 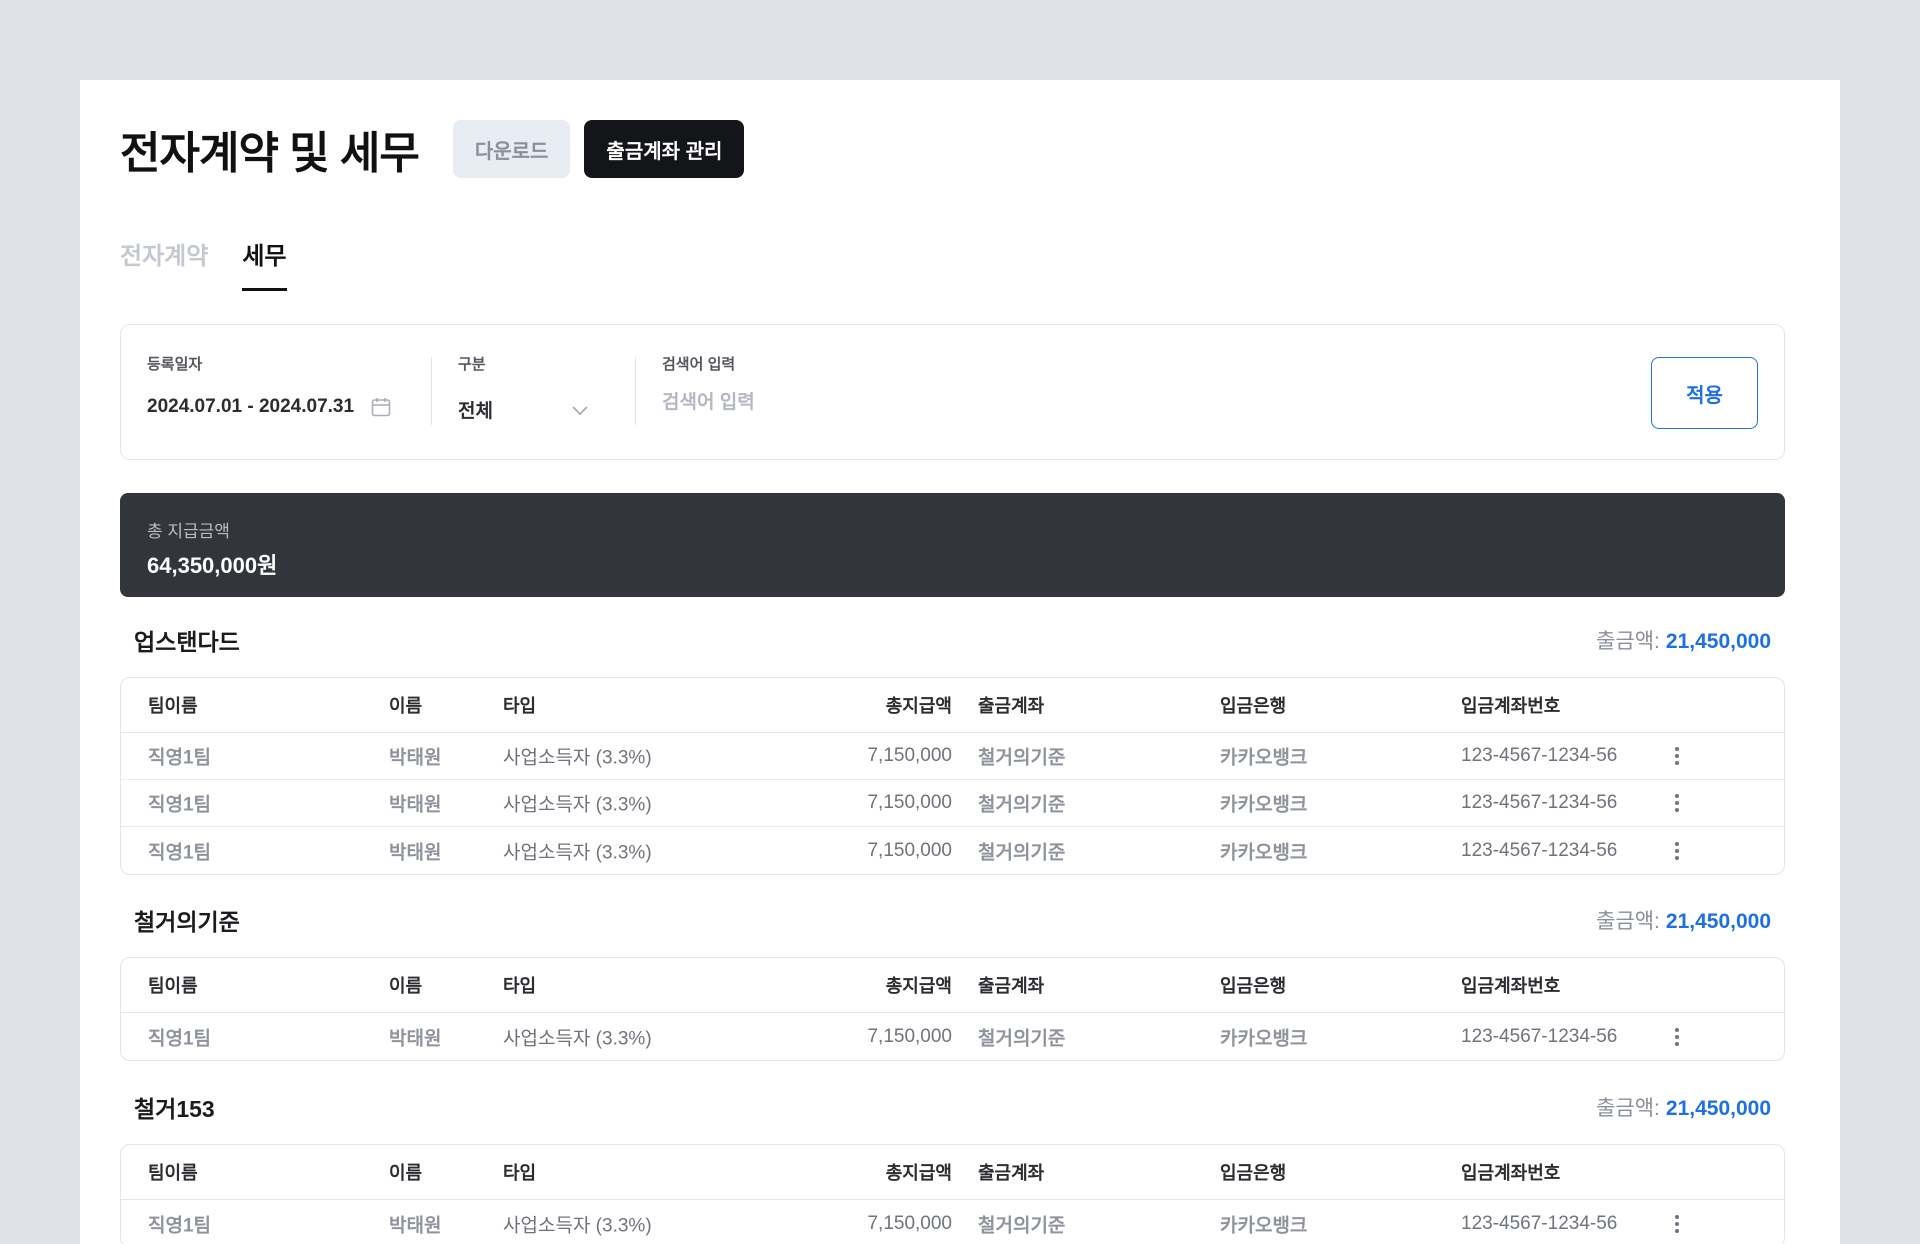 I want to click on group-name: 철거의기준, so click(x=187, y=922).